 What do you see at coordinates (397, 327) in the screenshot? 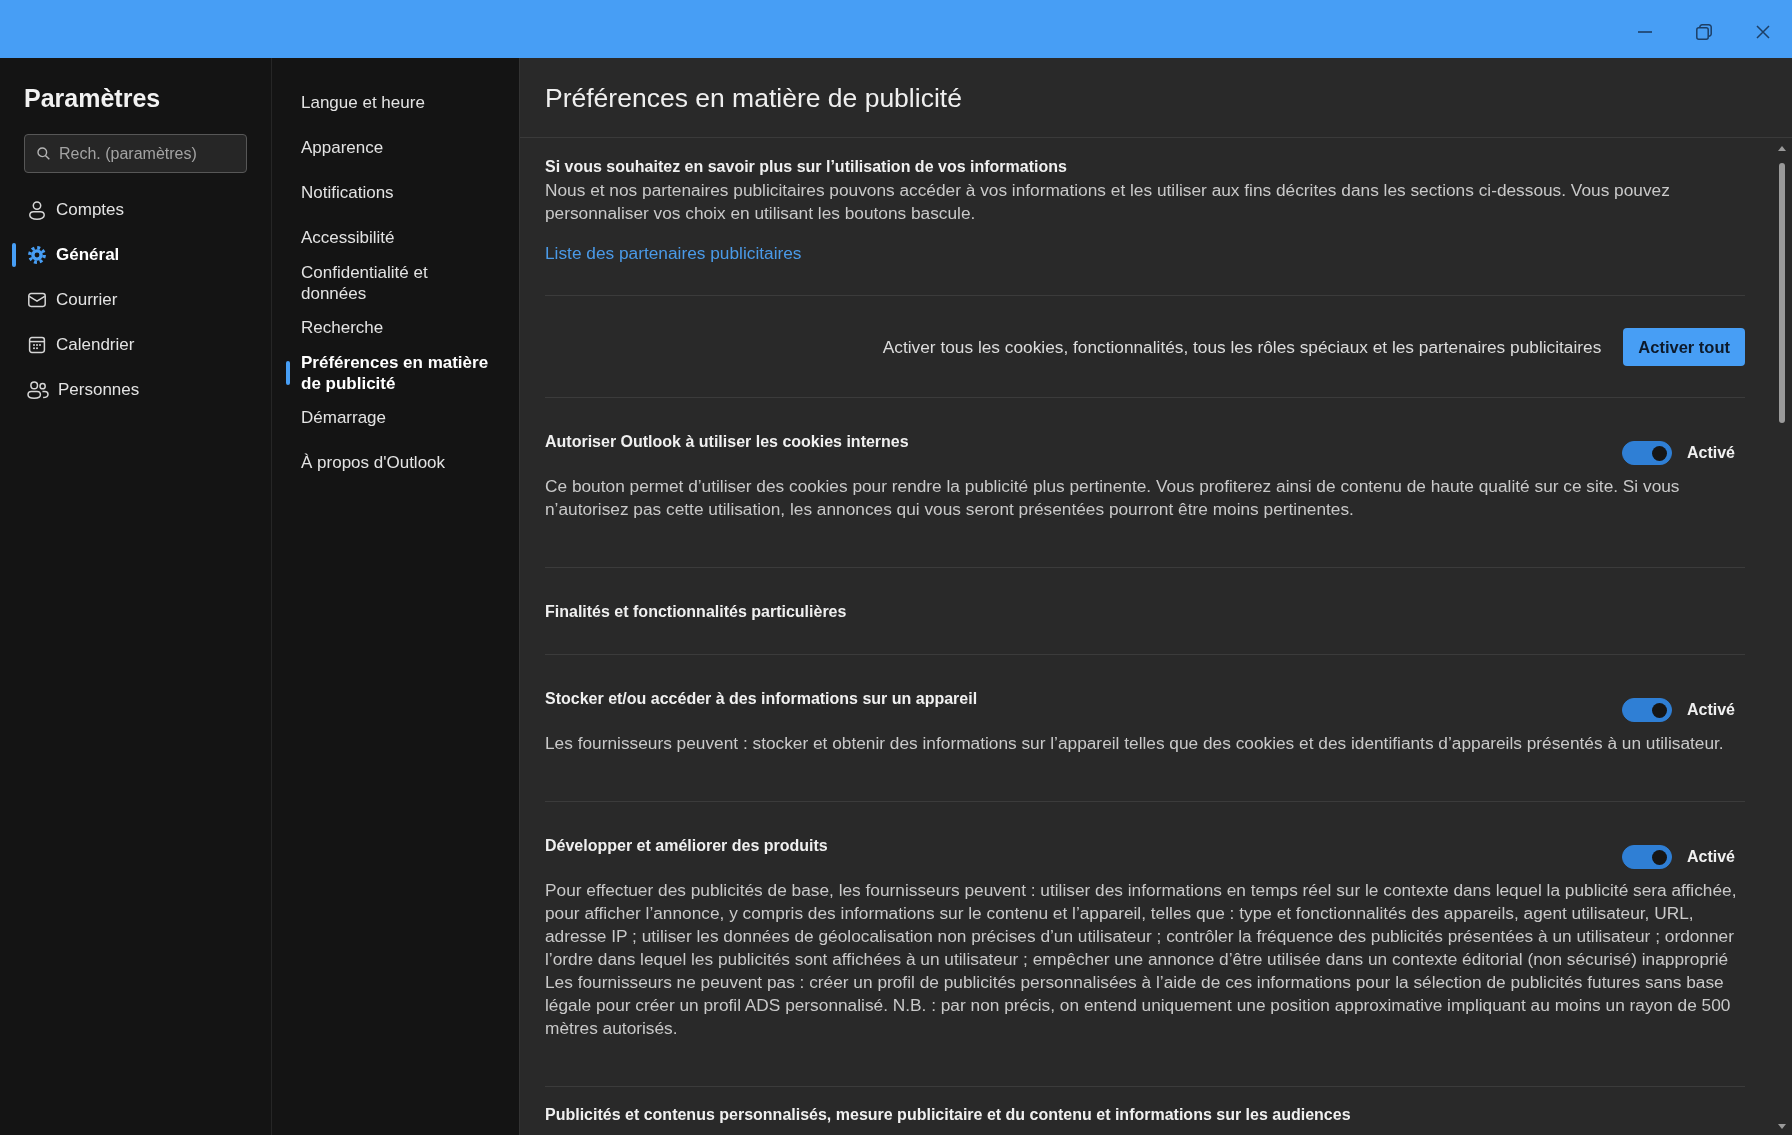
I see `settings-category: Recherche` at bounding box center [397, 327].